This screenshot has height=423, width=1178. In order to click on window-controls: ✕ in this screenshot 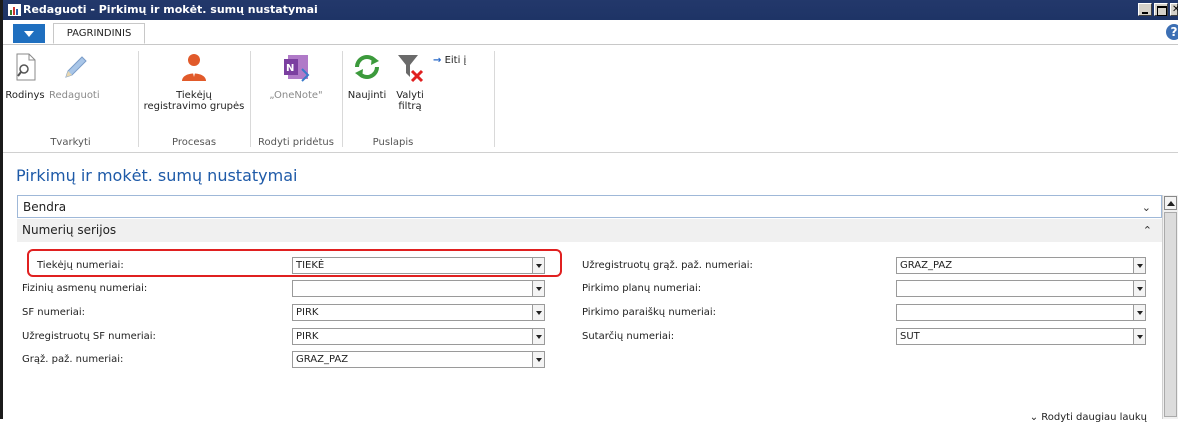, I will do `click(1158, 9)`.